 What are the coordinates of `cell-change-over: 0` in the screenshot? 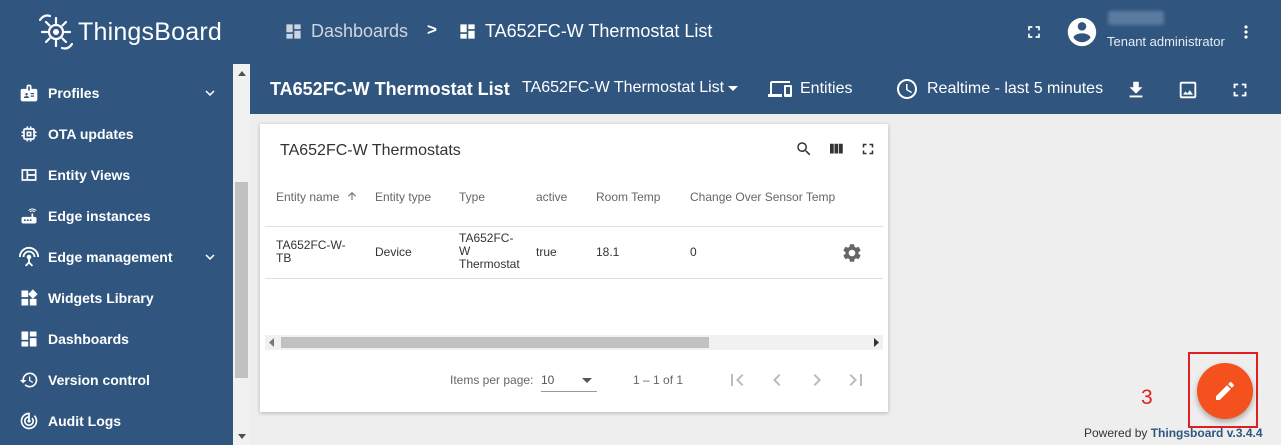 It's located at (693, 252).